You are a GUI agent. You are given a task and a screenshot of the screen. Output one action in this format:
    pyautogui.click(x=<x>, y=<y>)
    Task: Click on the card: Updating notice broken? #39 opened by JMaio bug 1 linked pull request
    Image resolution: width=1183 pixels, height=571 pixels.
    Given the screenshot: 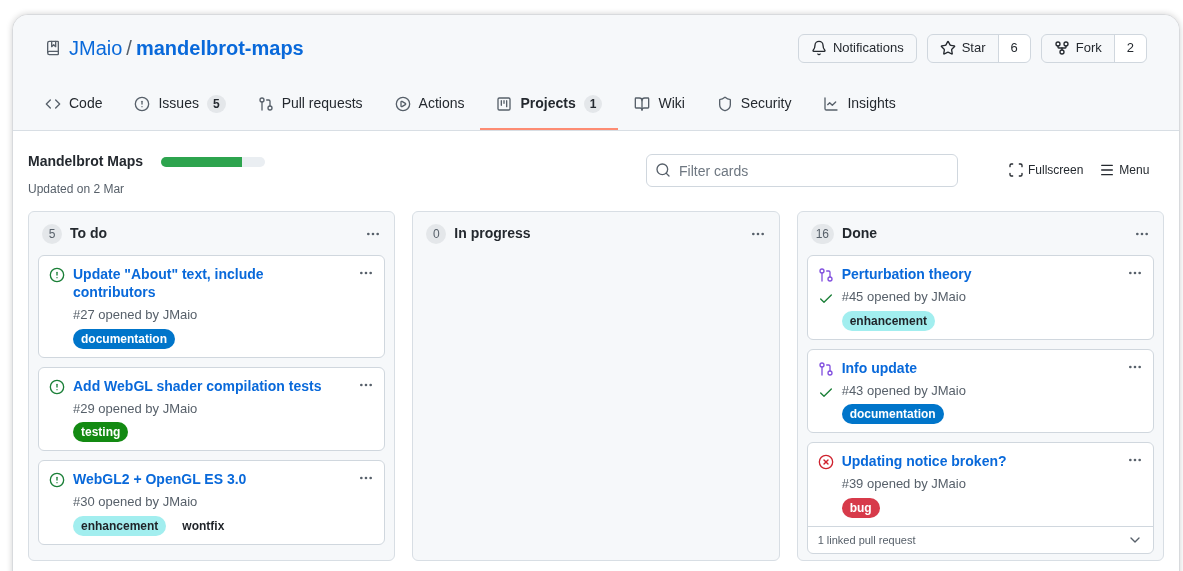 What is the action you would take?
    pyautogui.click(x=980, y=498)
    